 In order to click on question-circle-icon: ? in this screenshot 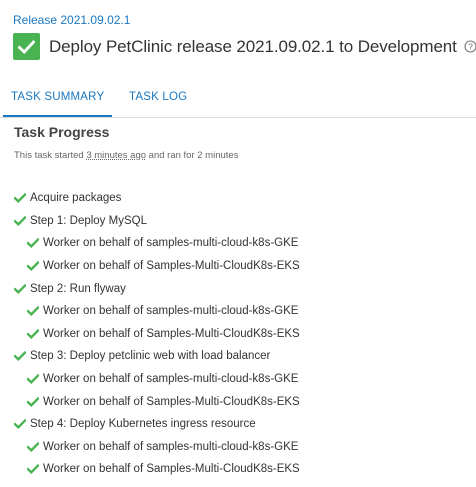, I will do `click(470, 46)`.